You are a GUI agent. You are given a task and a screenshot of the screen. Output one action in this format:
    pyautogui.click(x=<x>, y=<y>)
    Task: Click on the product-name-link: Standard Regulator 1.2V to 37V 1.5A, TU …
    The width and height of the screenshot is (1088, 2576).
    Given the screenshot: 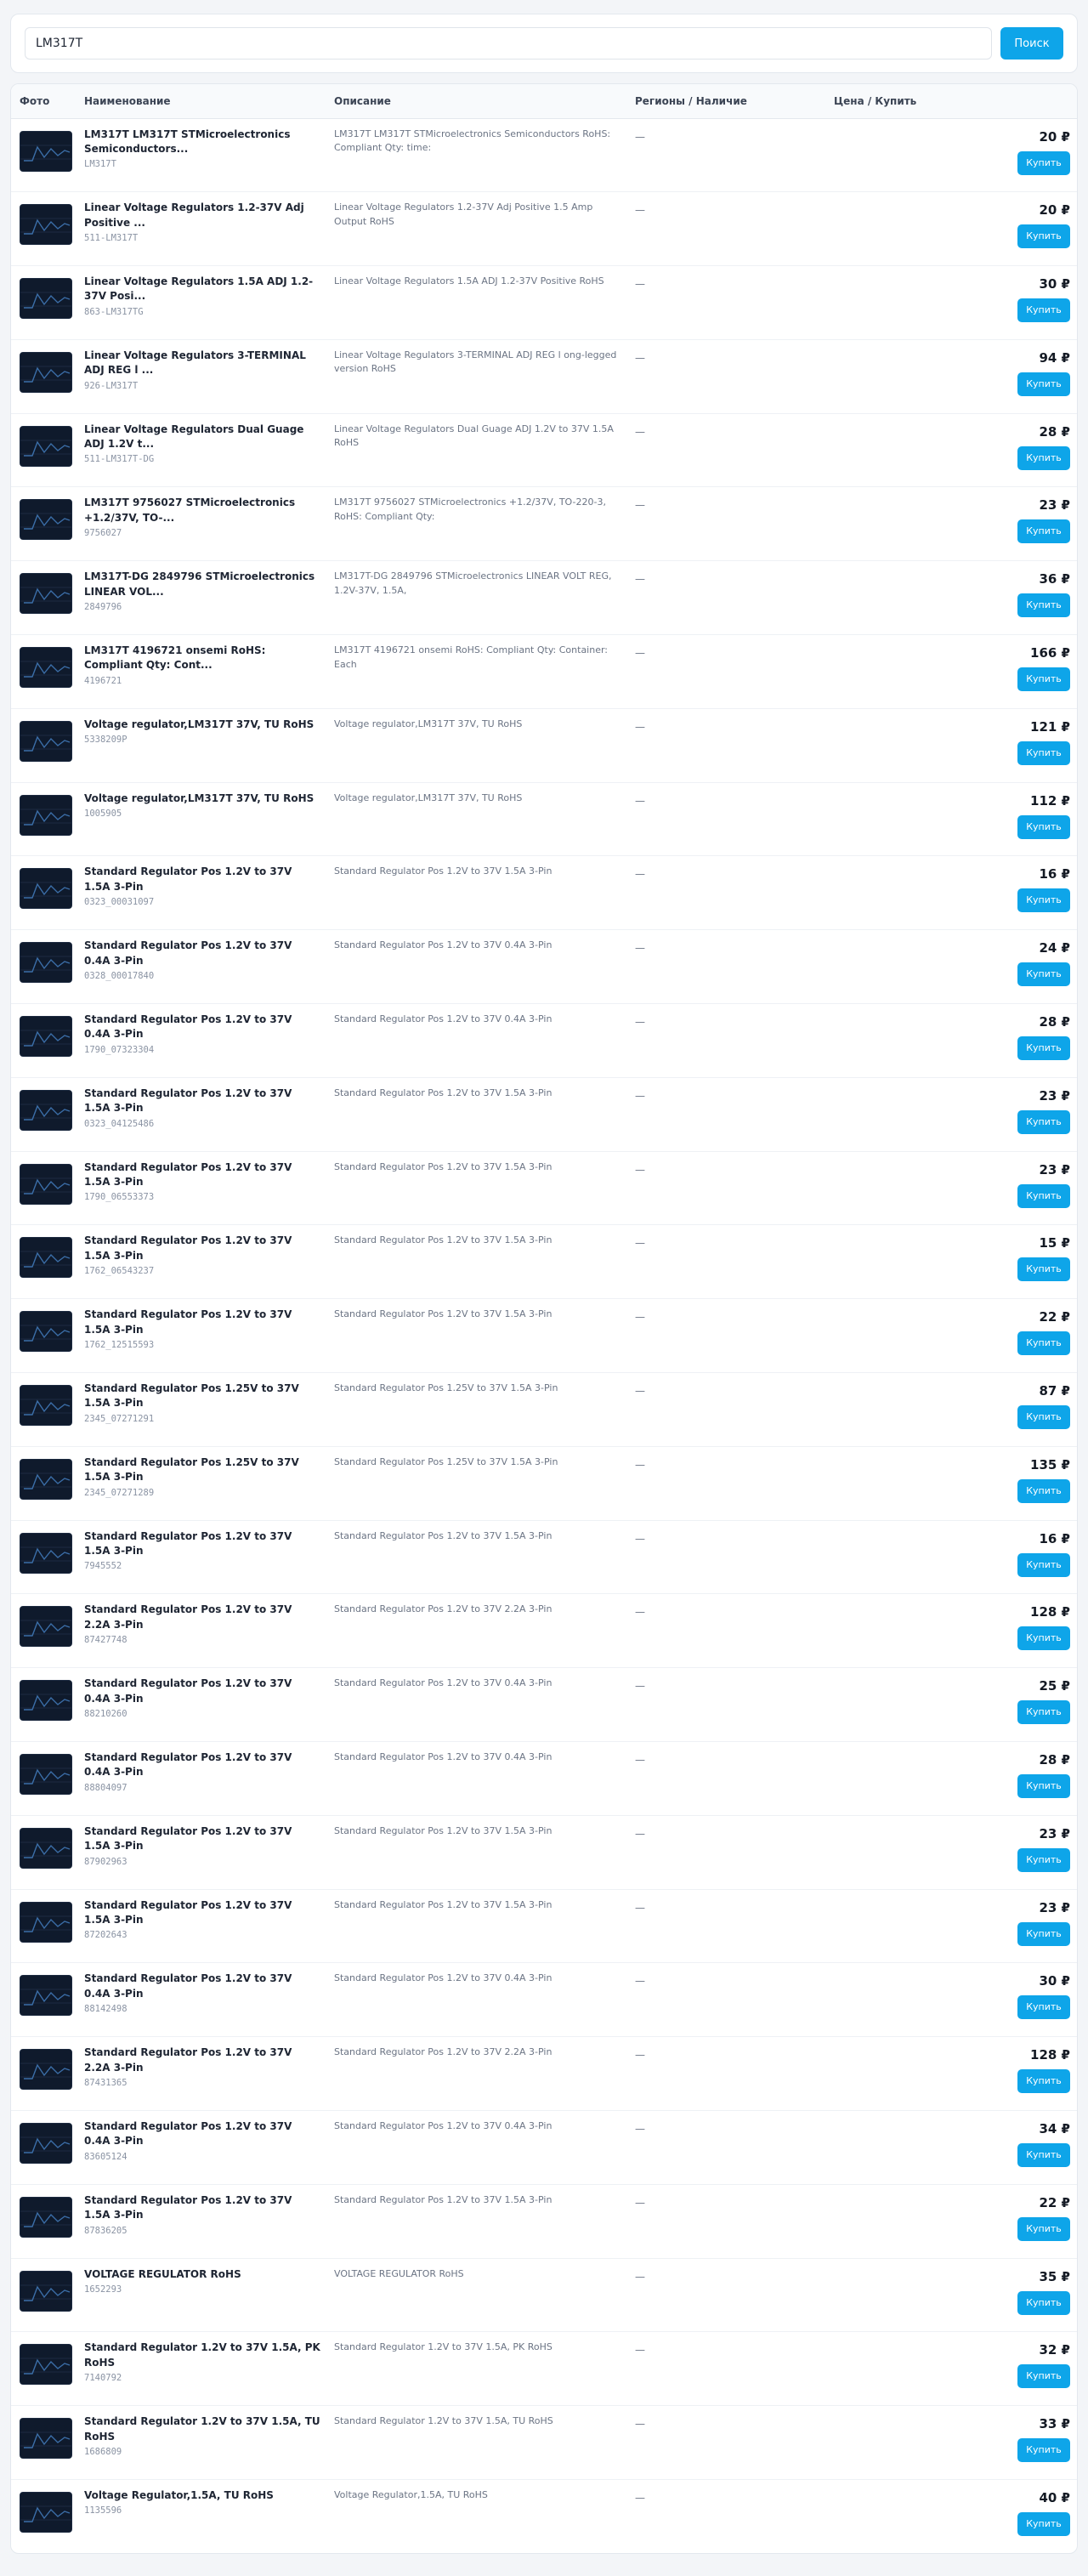 What is the action you would take?
    pyautogui.click(x=202, y=2429)
    